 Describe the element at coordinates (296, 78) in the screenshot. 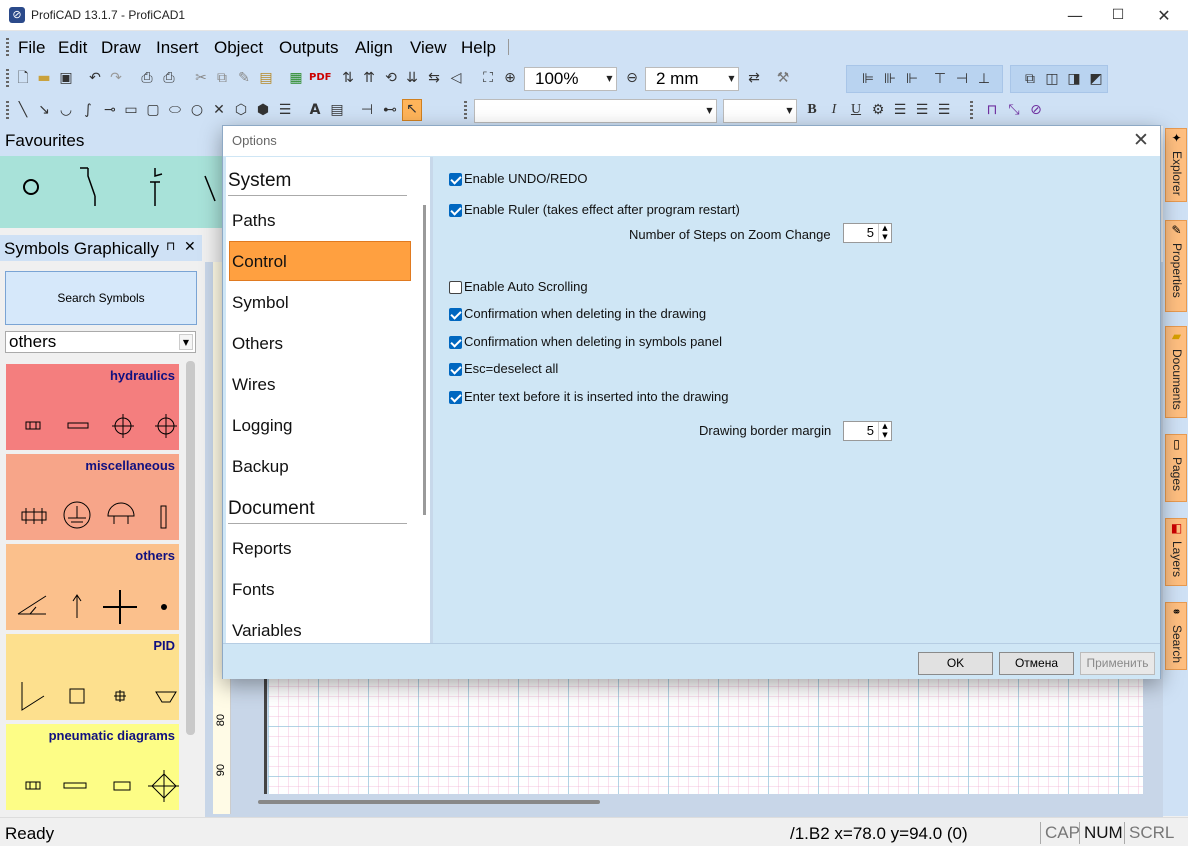

I see `export-image-icon: ▦` at that location.